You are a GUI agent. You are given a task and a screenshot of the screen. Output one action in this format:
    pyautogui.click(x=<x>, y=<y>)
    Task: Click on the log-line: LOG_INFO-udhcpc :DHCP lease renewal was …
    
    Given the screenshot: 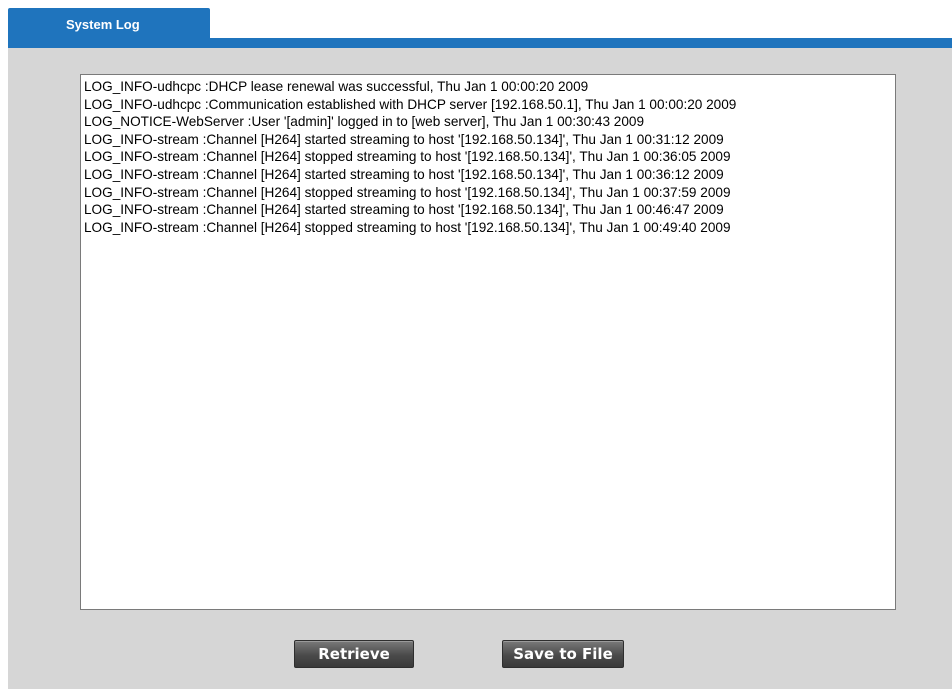 What is the action you would take?
    pyautogui.click(x=336, y=86)
    